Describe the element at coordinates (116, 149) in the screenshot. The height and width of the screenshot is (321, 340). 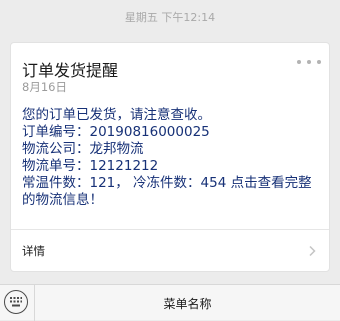
I see `logistics-company-value: 龙邦物流` at that location.